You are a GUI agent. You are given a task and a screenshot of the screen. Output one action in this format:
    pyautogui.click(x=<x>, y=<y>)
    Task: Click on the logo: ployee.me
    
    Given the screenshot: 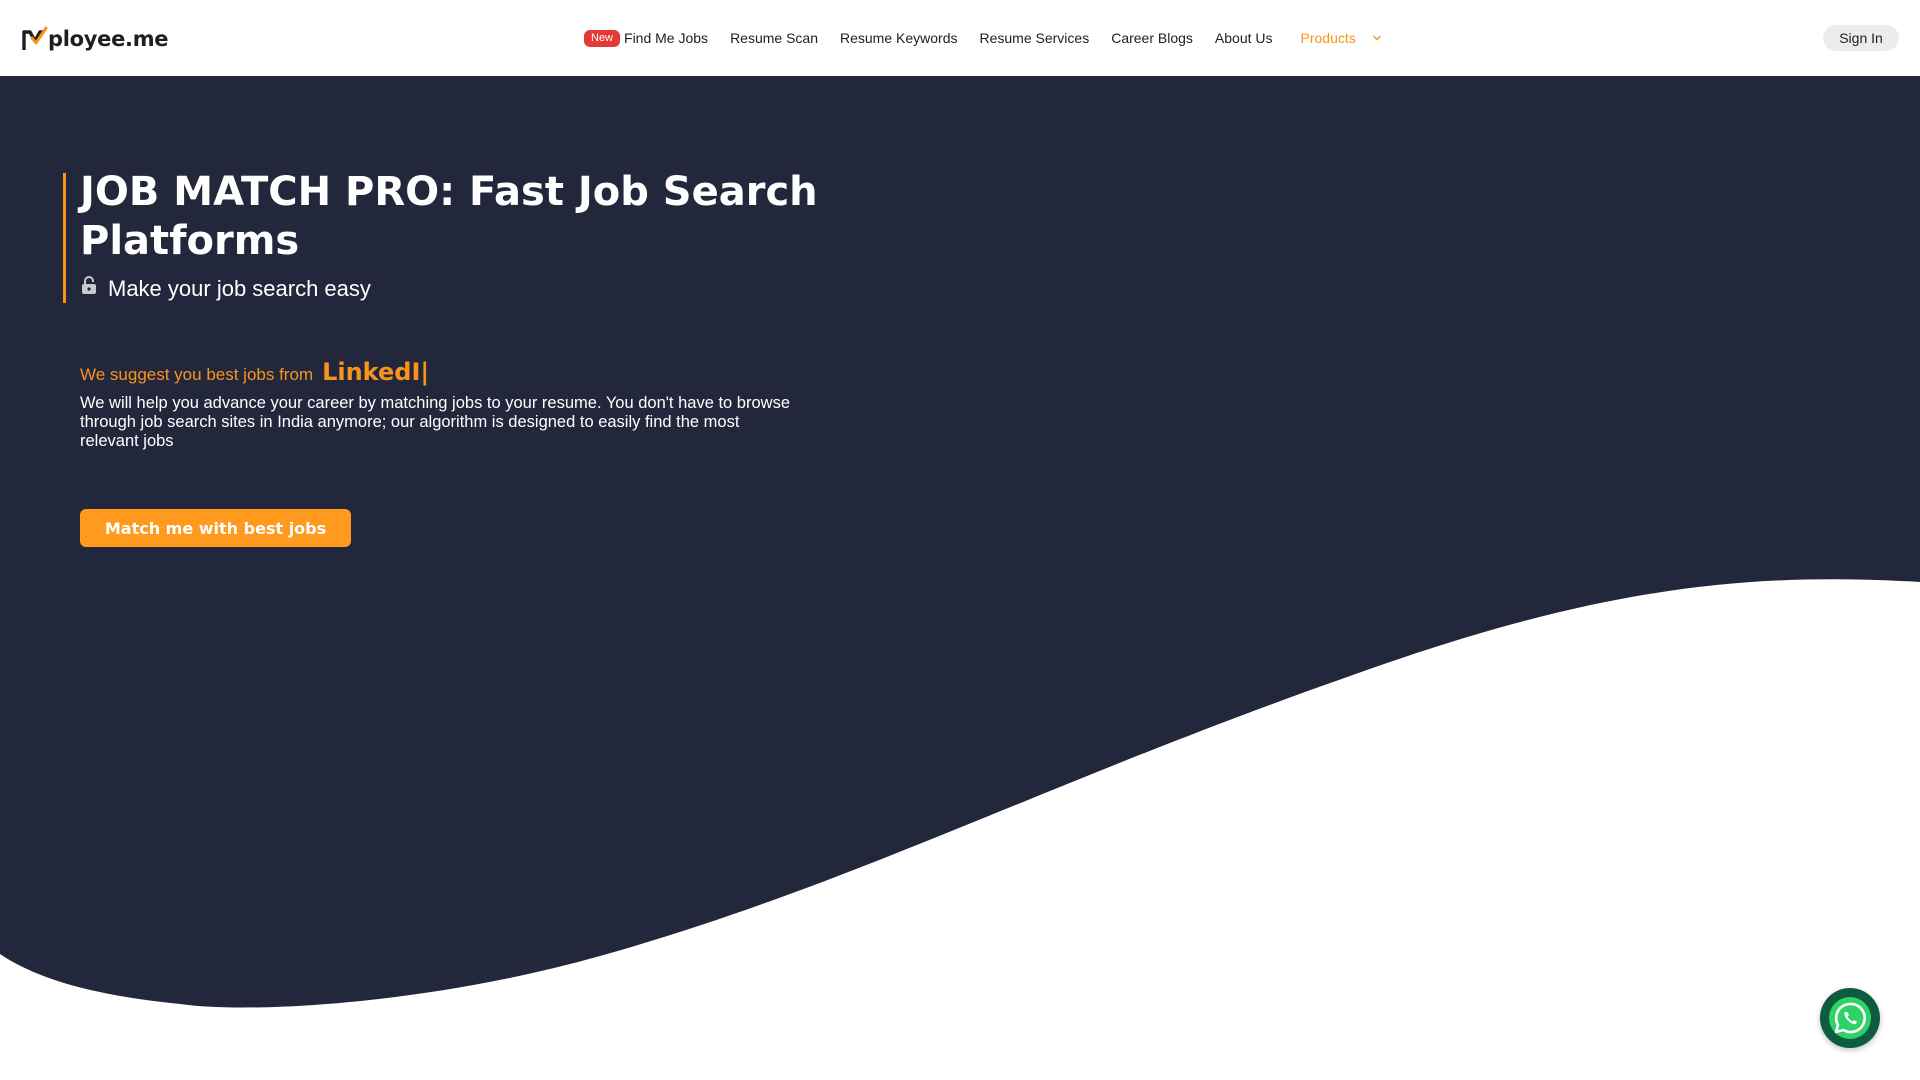 What is the action you would take?
    pyautogui.click(x=95, y=39)
    